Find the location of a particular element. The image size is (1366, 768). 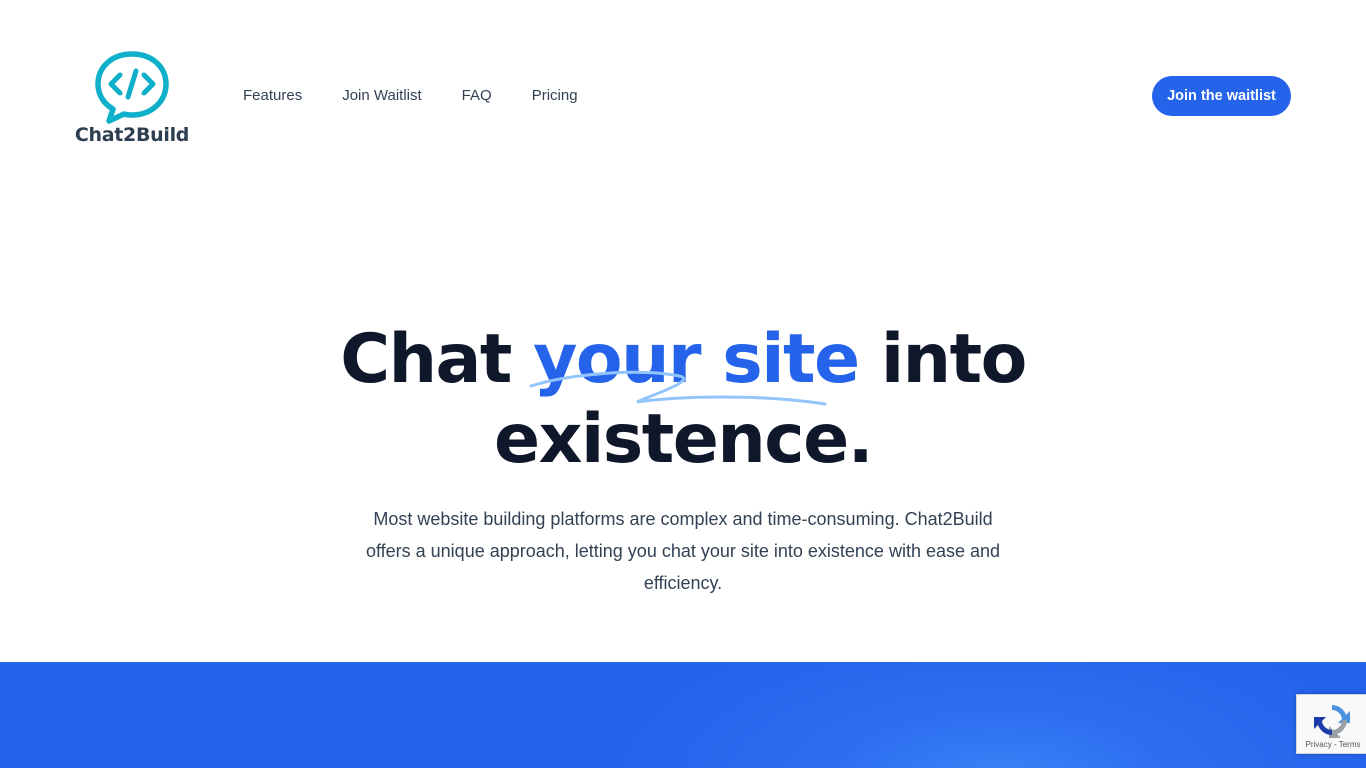

hero-title-highlight-text: your site is located at coordinates (696, 359).